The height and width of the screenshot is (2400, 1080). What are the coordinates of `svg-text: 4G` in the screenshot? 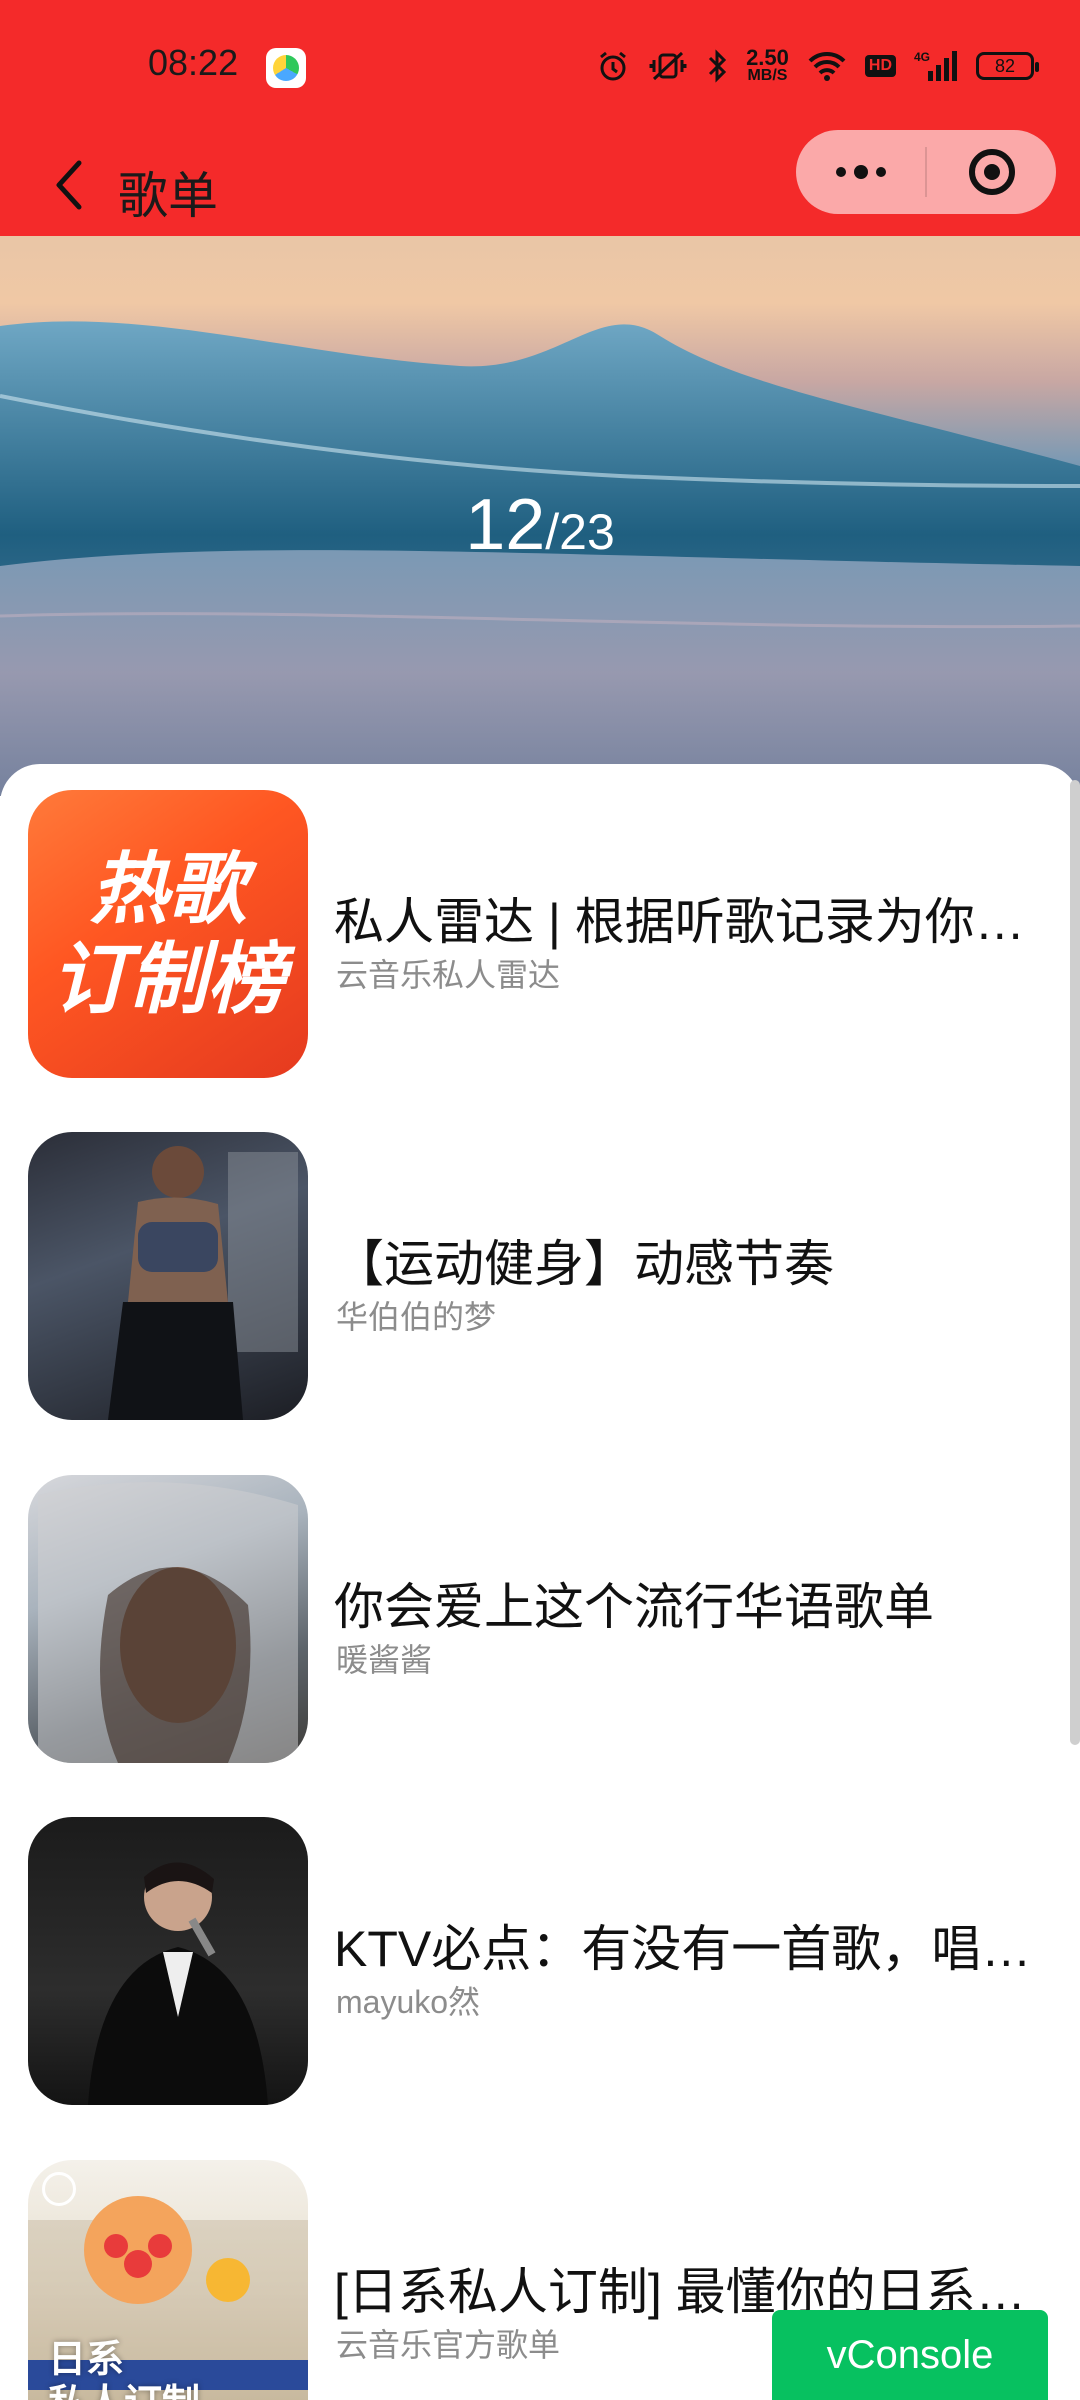 It's located at (922, 57).